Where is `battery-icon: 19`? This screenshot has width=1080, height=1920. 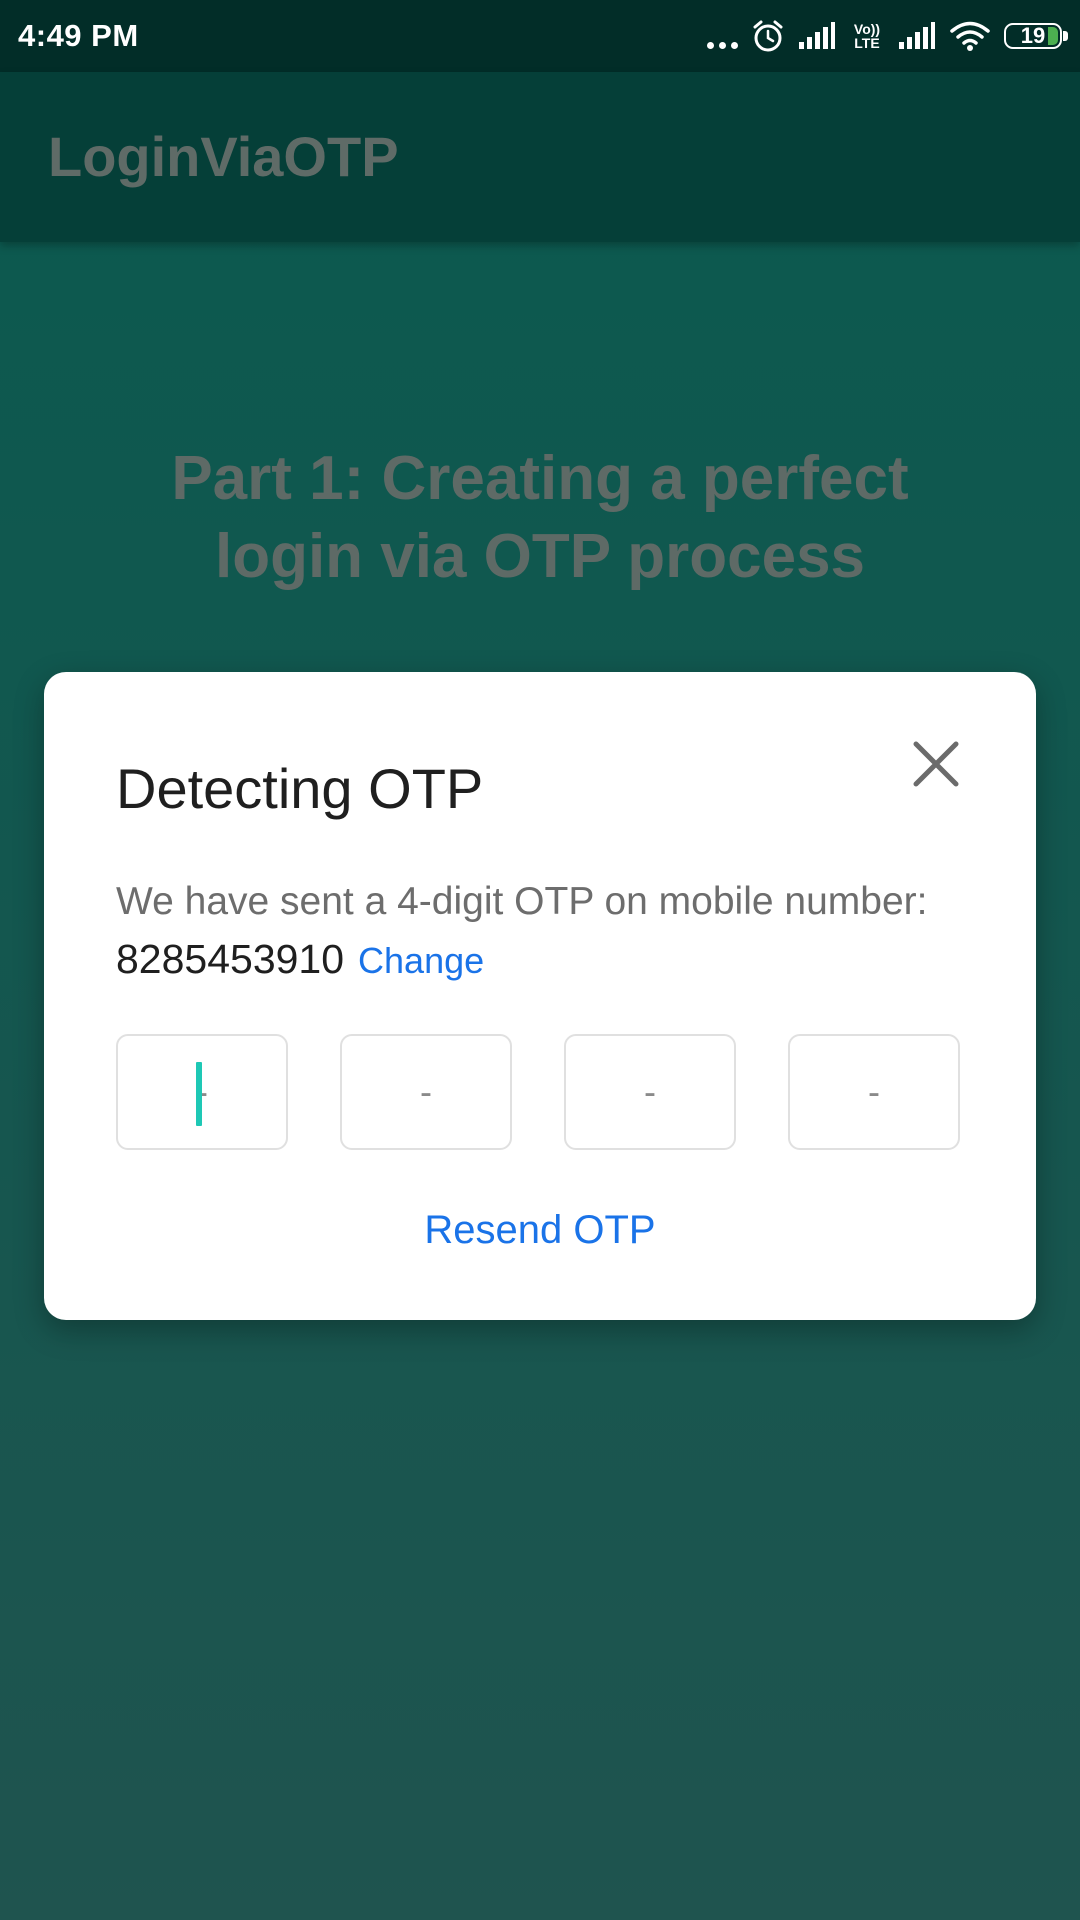
battery-icon: 19 is located at coordinates (1036, 36).